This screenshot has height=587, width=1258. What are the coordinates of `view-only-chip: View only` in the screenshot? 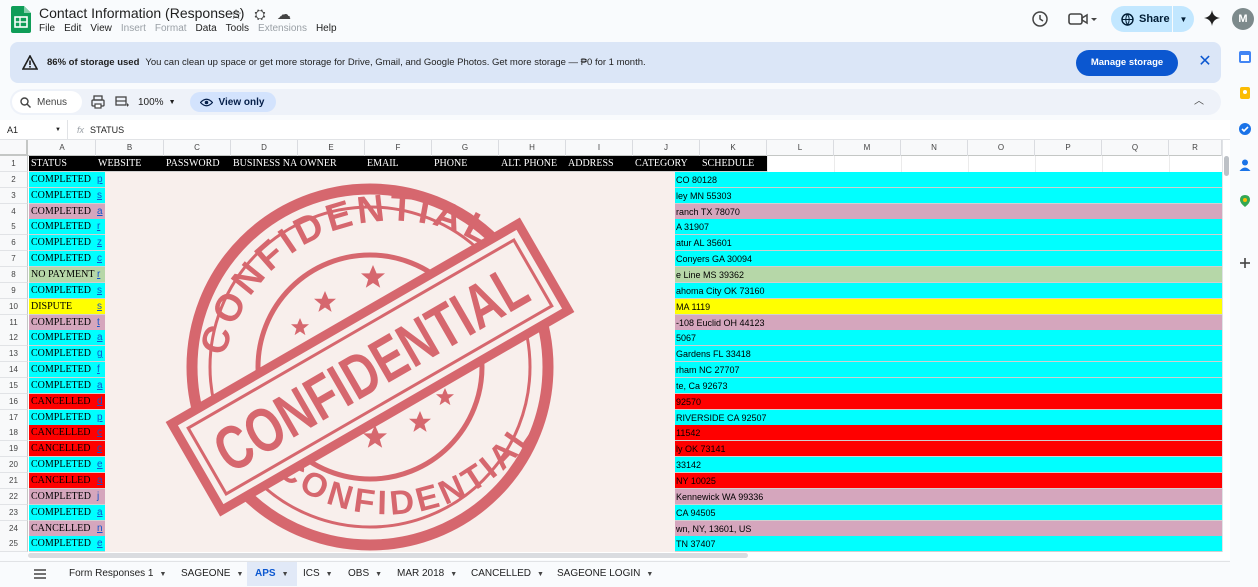 It's located at (233, 102).